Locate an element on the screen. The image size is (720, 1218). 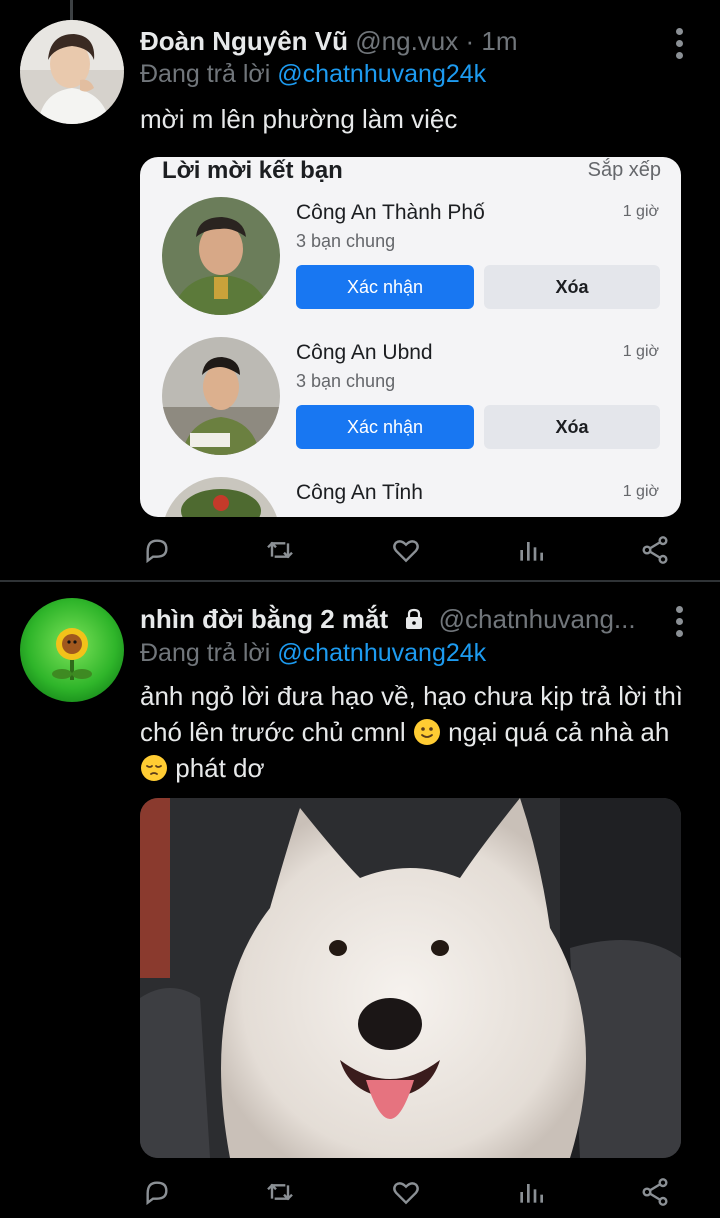
tweet-divider is located at coordinates (360, 581).